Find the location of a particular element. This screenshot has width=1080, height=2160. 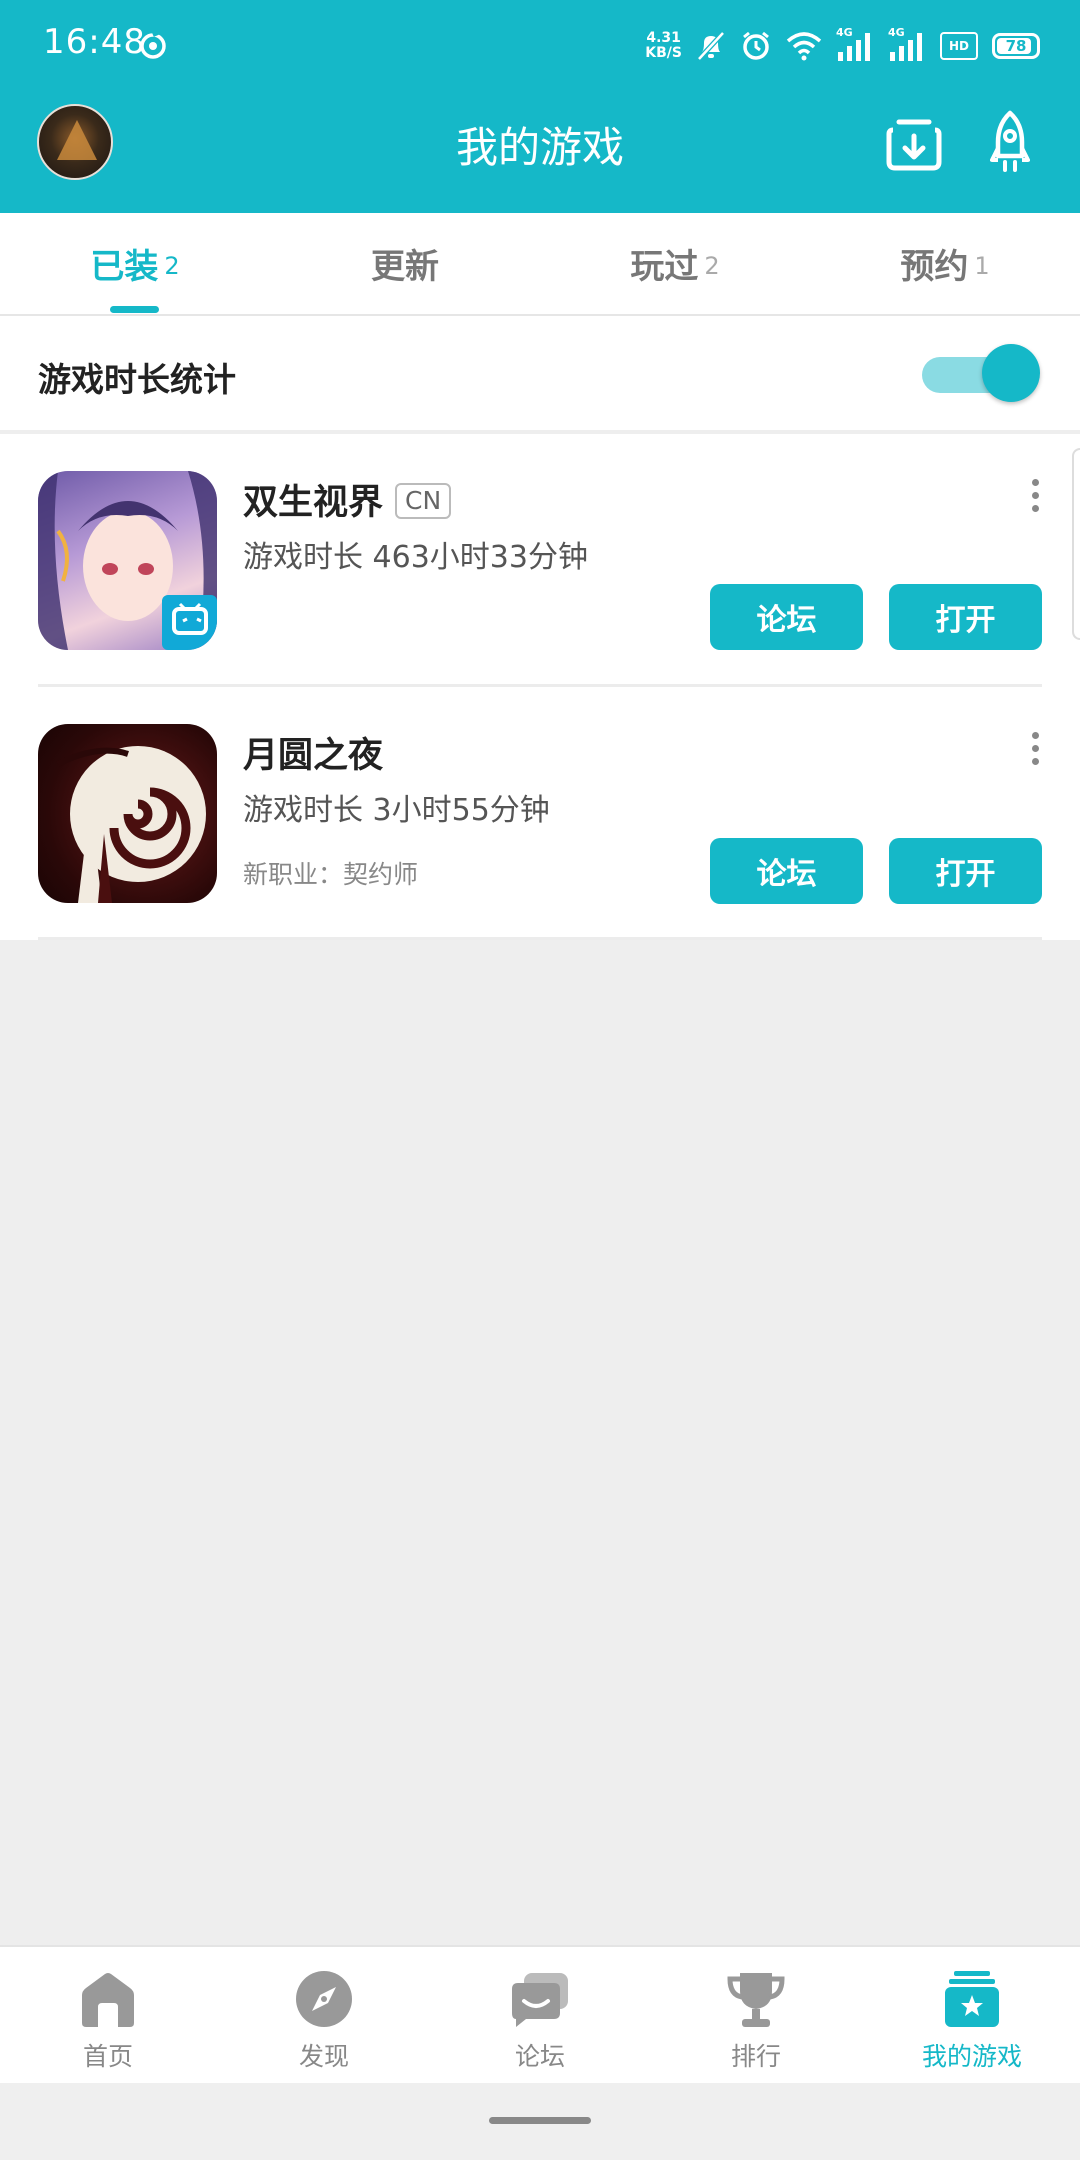

rocket-icon is located at coordinates (1010, 142).